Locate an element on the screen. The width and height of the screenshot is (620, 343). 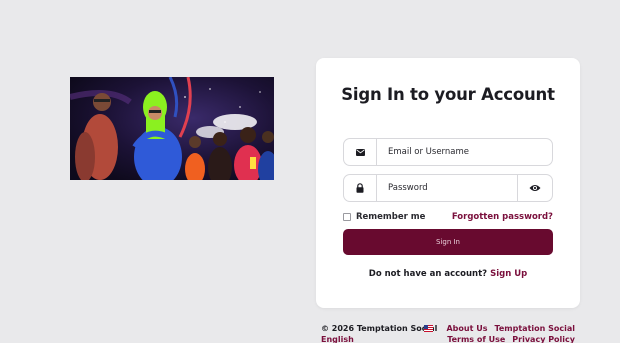
username-field is located at coordinates (448, 152).